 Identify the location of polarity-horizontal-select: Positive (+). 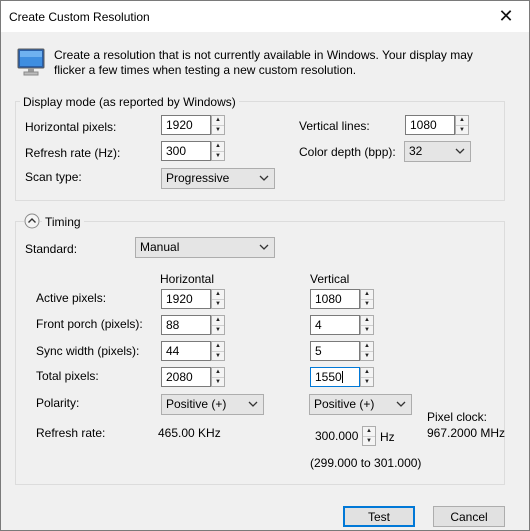
(212, 404).